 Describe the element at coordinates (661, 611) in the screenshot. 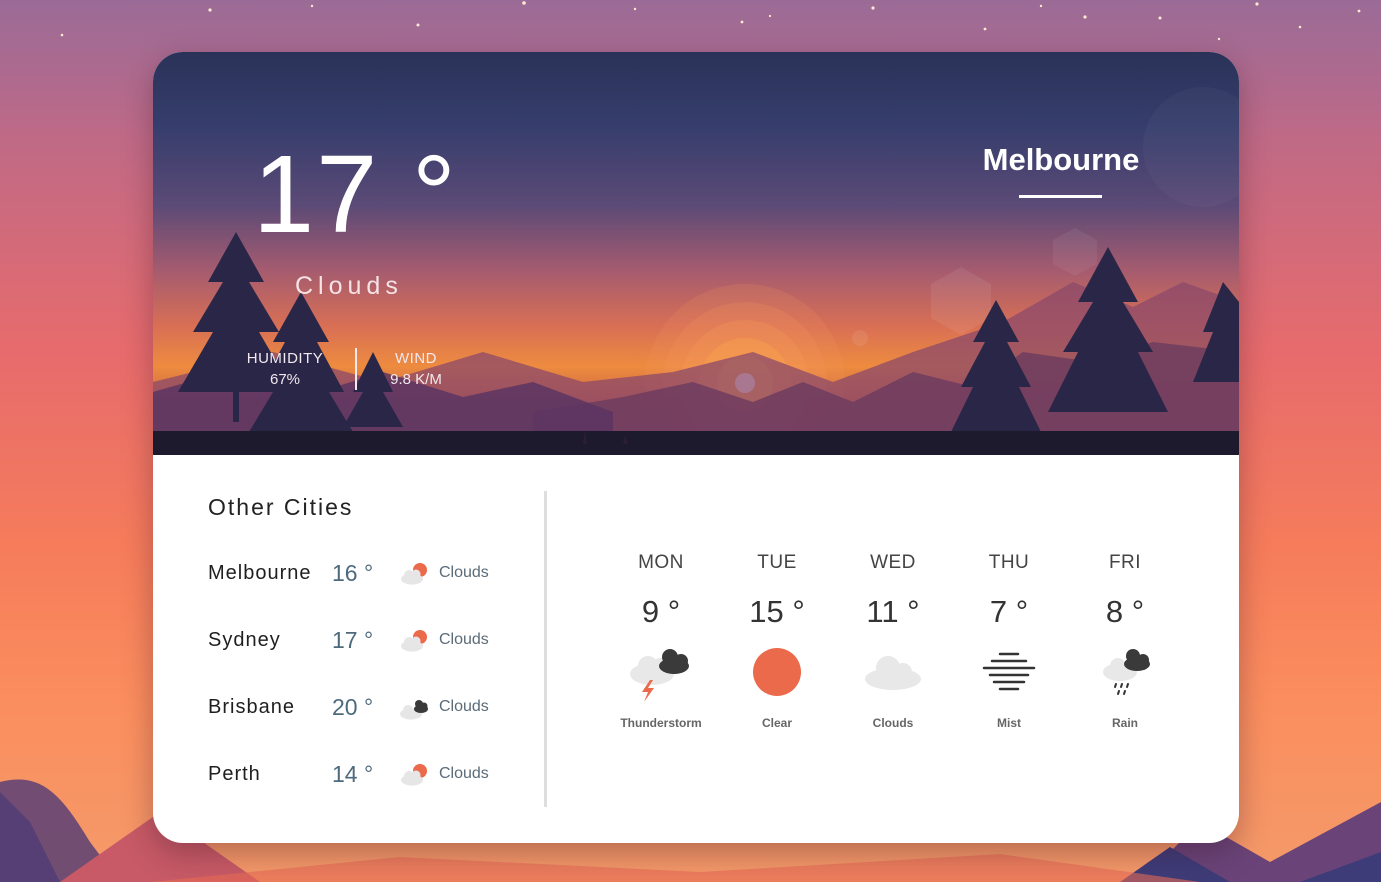

I see `forecast-day-temp: 9 °` at that location.